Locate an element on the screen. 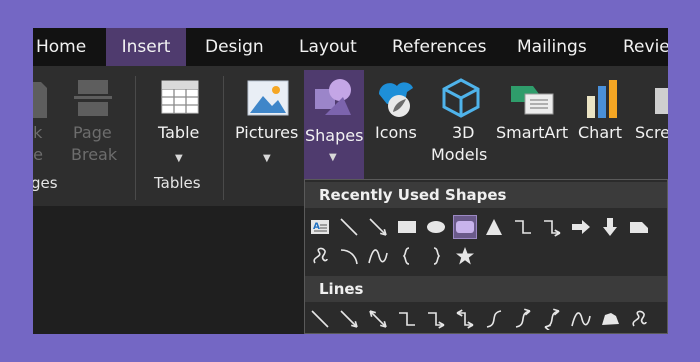 The image size is (700, 362). 3d-cube-icon is located at coordinates (461, 98).